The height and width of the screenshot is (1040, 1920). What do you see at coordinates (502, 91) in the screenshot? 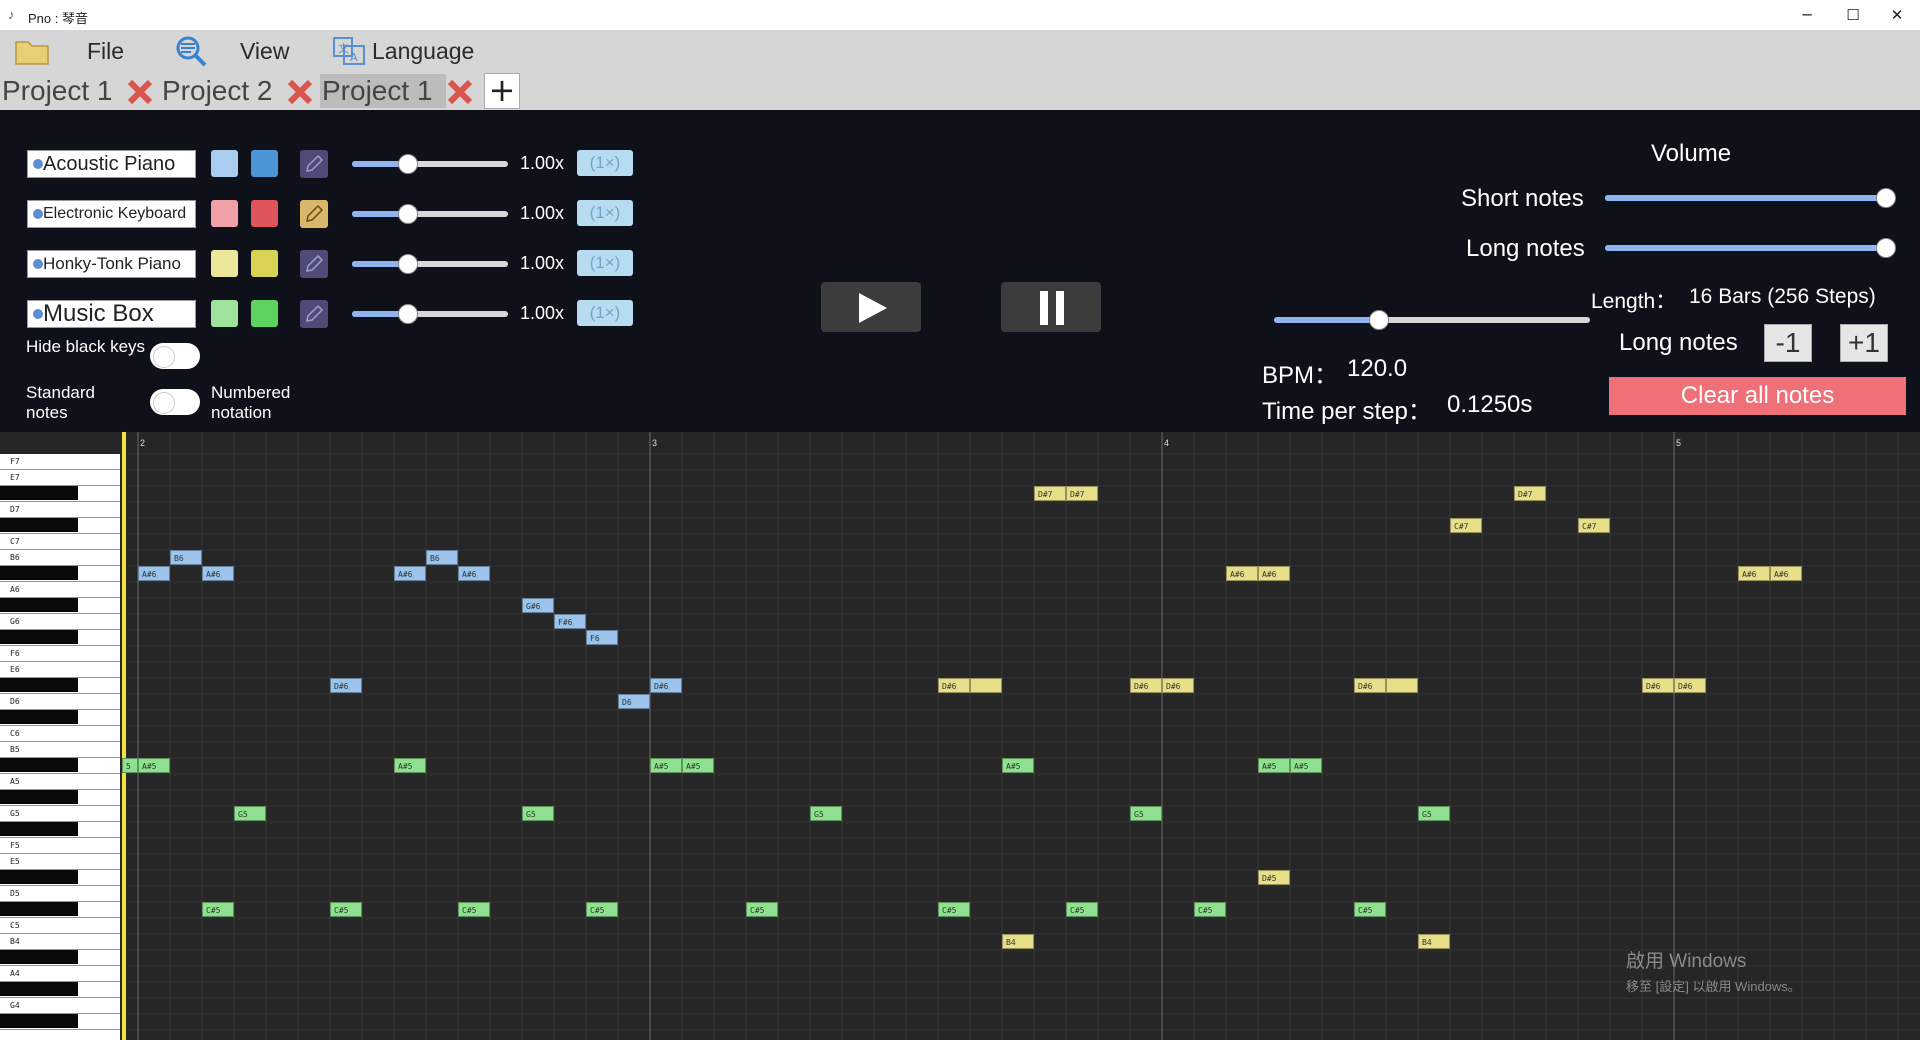
I see `add-tab-button: +` at bounding box center [502, 91].